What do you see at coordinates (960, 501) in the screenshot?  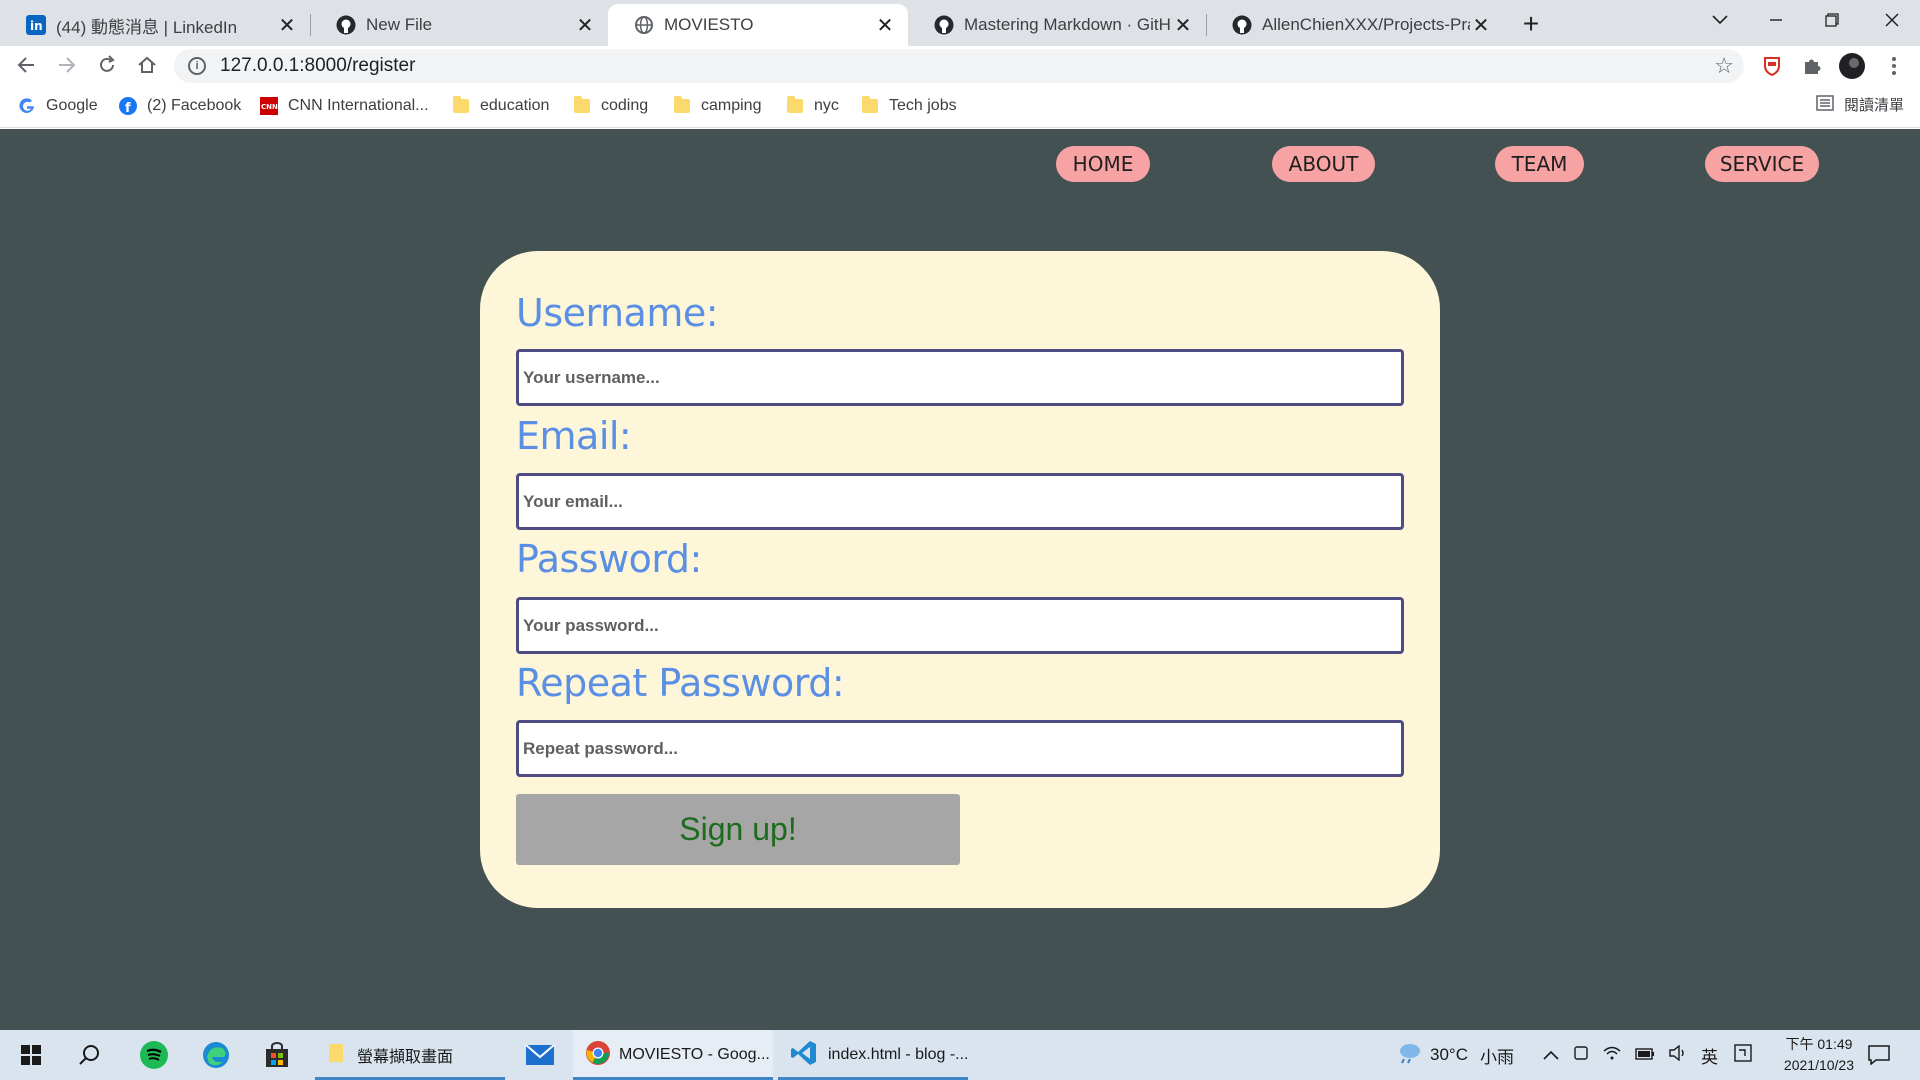 I see `email-input` at bounding box center [960, 501].